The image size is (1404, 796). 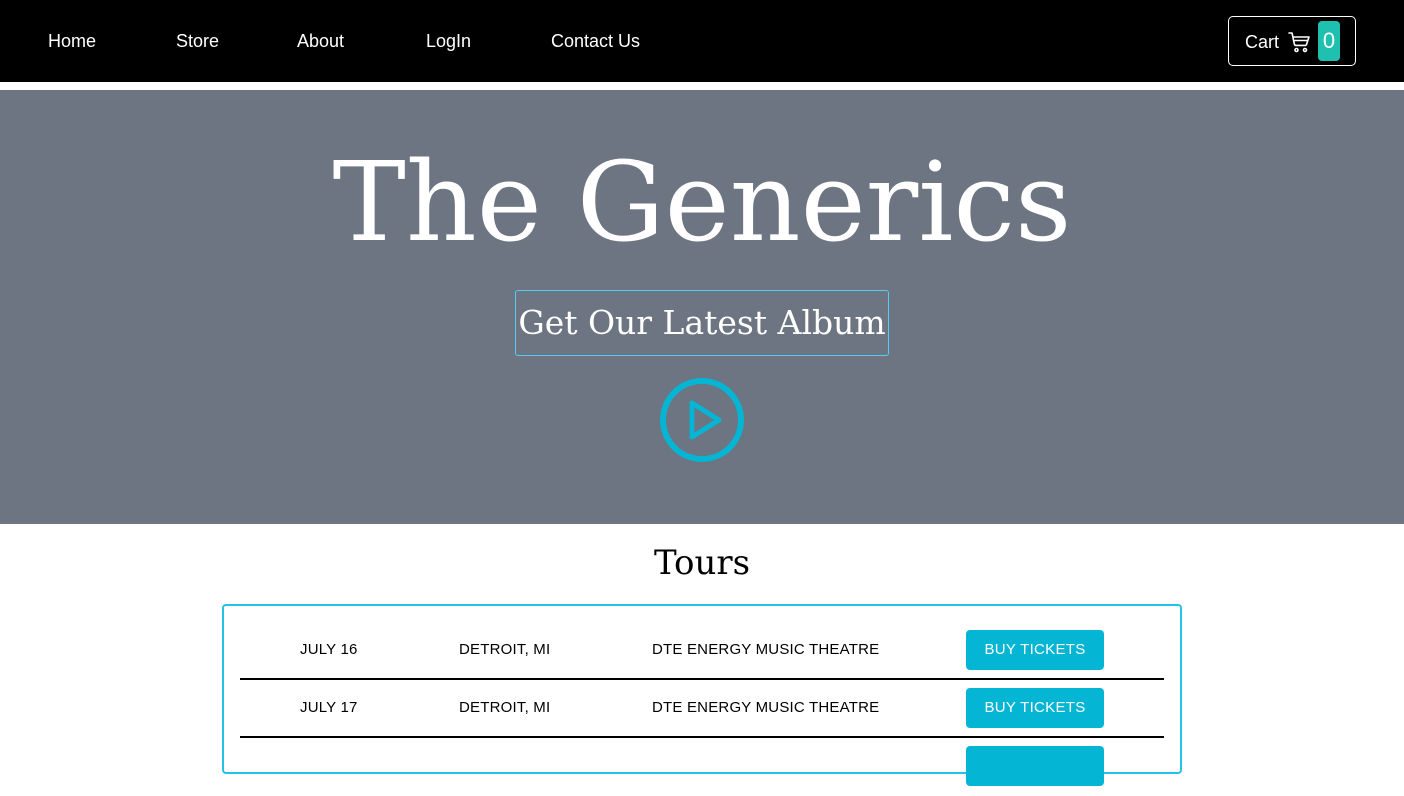 I want to click on nav-link-store: Store, so click(x=197, y=41).